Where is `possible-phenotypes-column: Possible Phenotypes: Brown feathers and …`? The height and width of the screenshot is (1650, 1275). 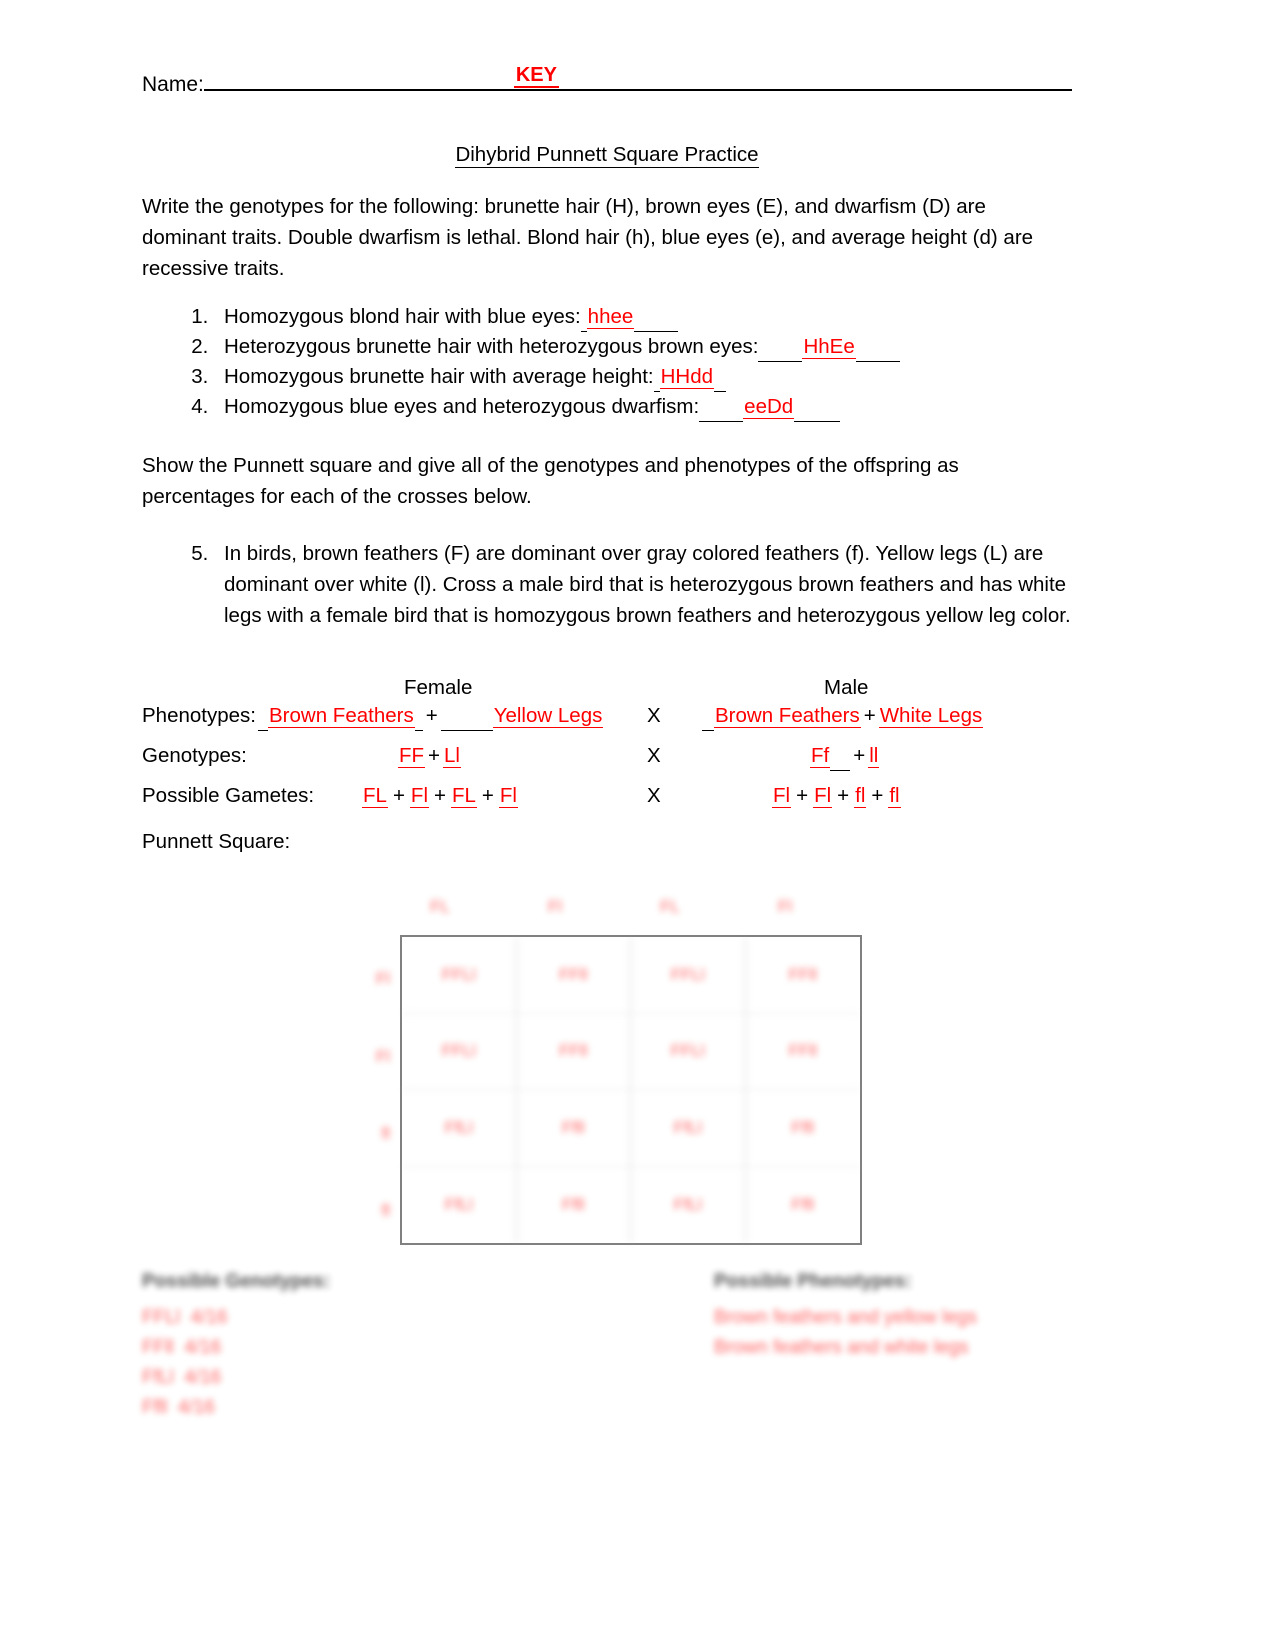 possible-phenotypes-column: Possible Phenotypes: Brown feathers and … is located at coordinates (845, 1316).